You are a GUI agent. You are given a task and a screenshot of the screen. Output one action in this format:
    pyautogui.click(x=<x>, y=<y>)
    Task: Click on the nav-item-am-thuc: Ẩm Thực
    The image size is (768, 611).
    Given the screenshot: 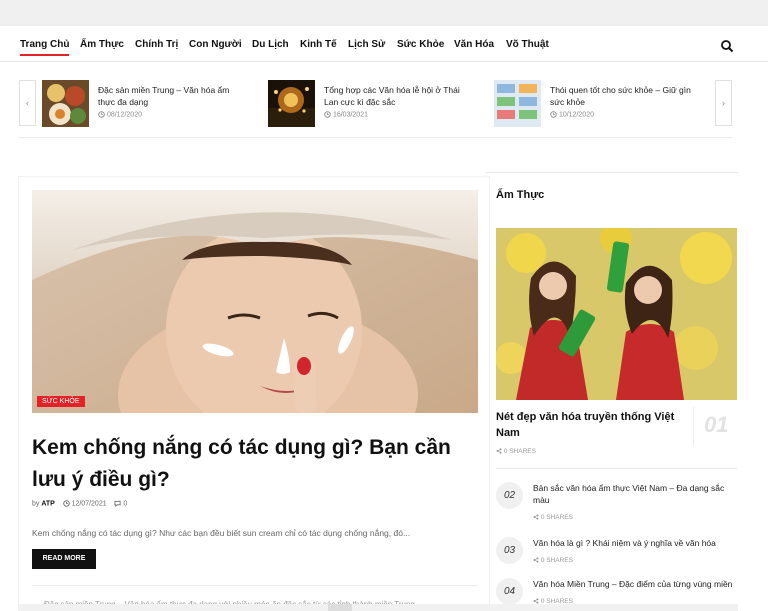 What is the action you would take?
    pyautogui.click(x=102, y=44)
    